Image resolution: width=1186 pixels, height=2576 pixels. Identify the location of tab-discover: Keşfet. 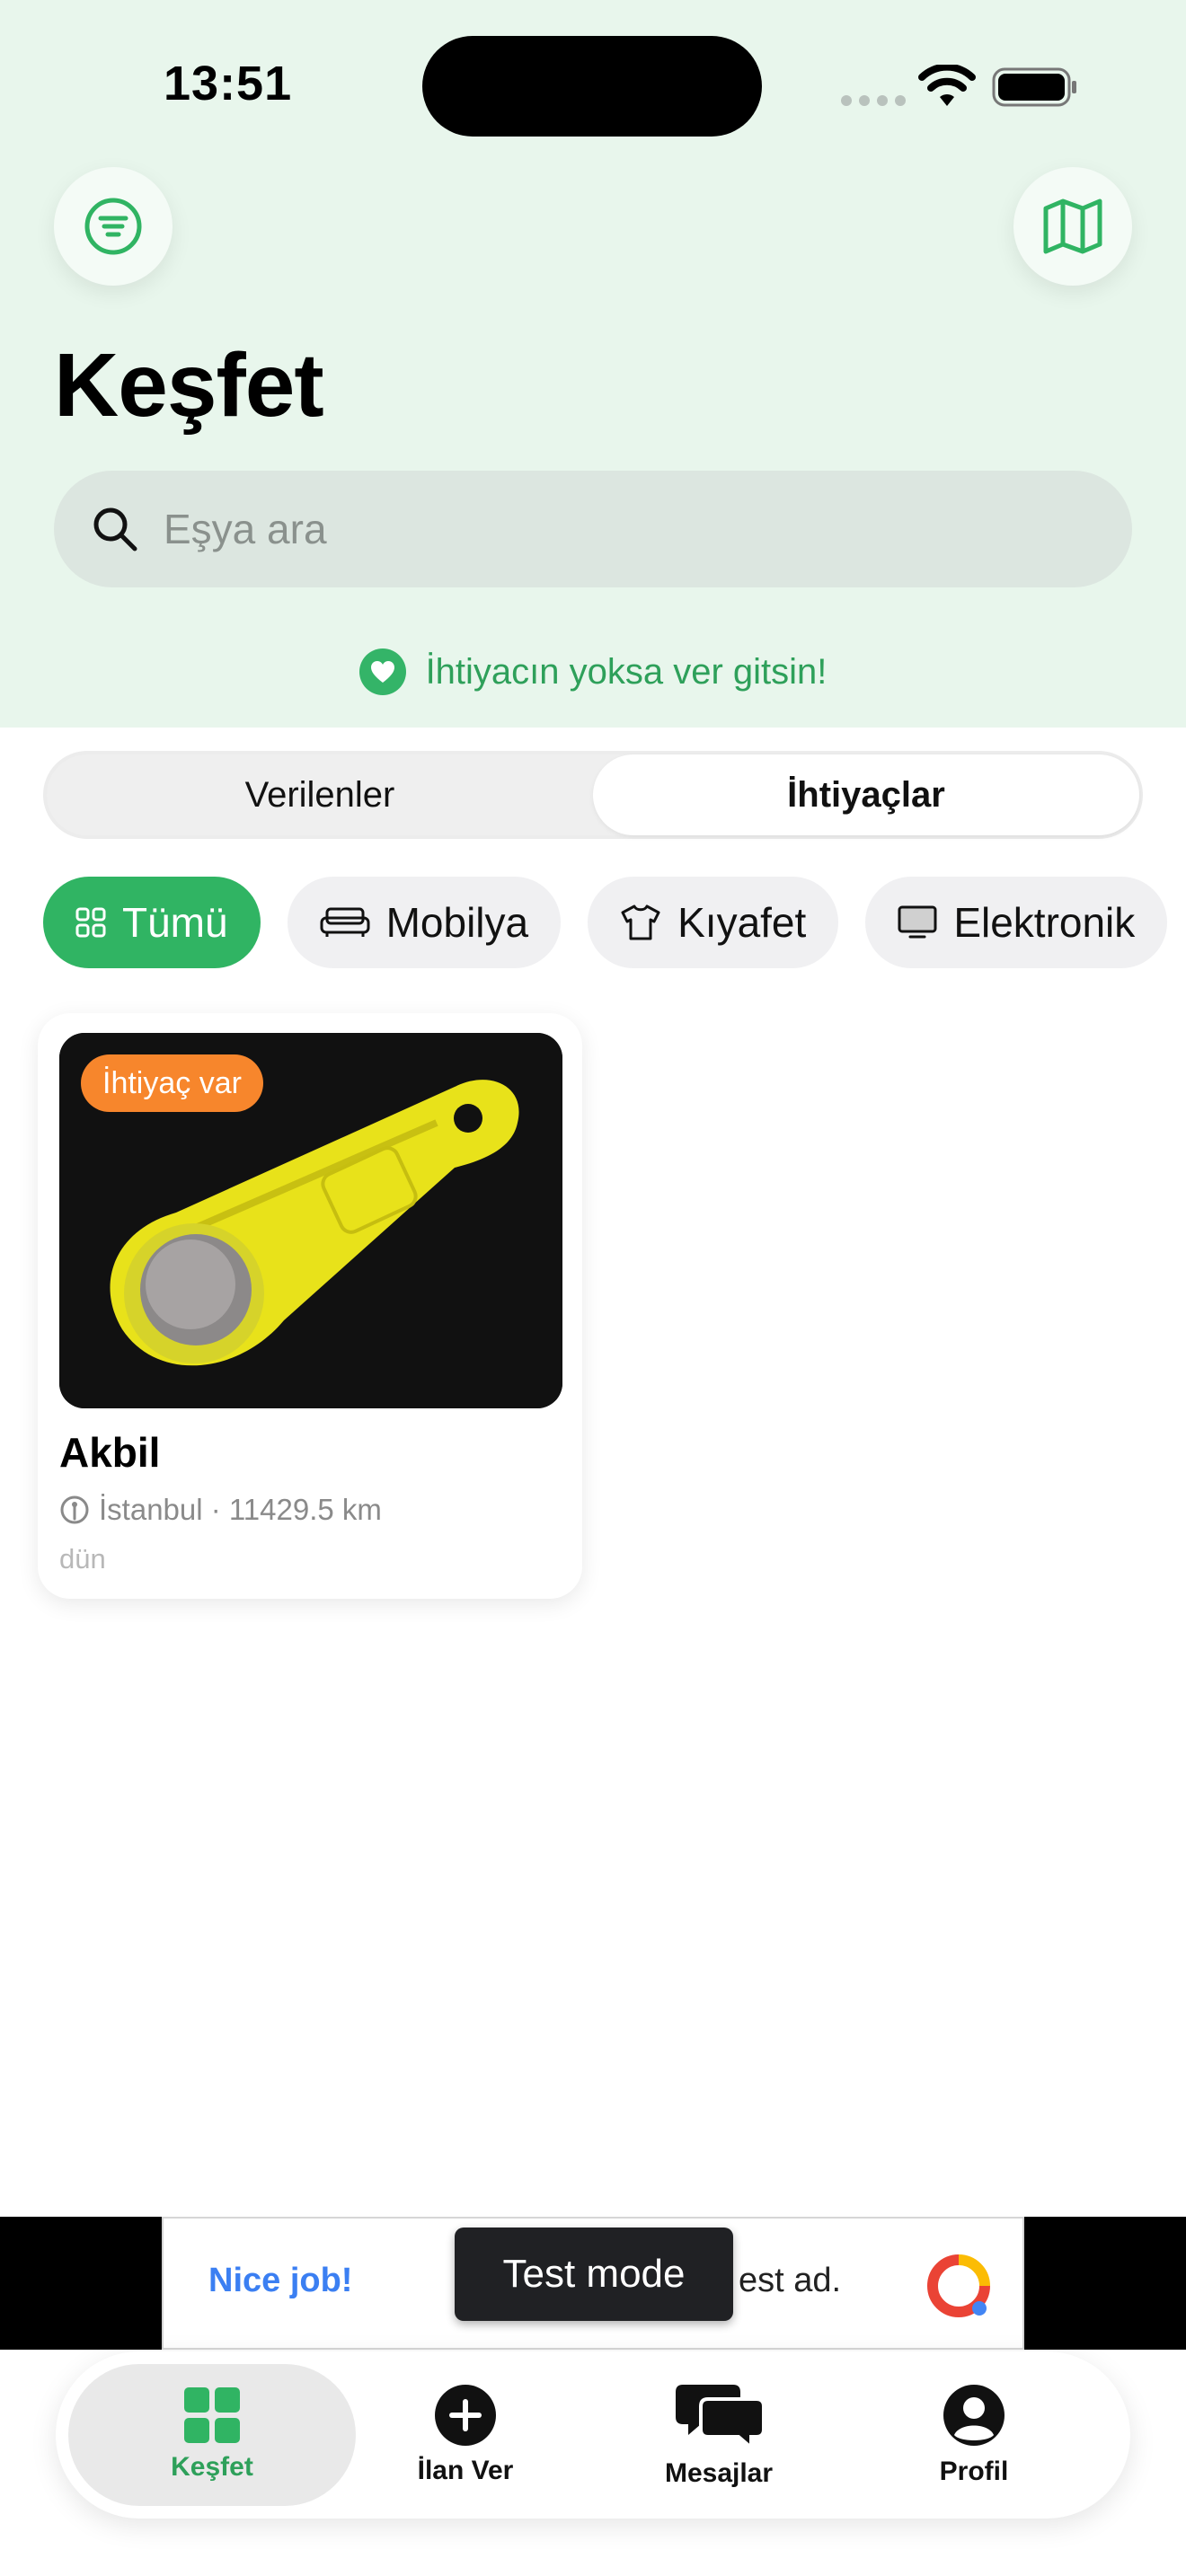
(212, 2435).